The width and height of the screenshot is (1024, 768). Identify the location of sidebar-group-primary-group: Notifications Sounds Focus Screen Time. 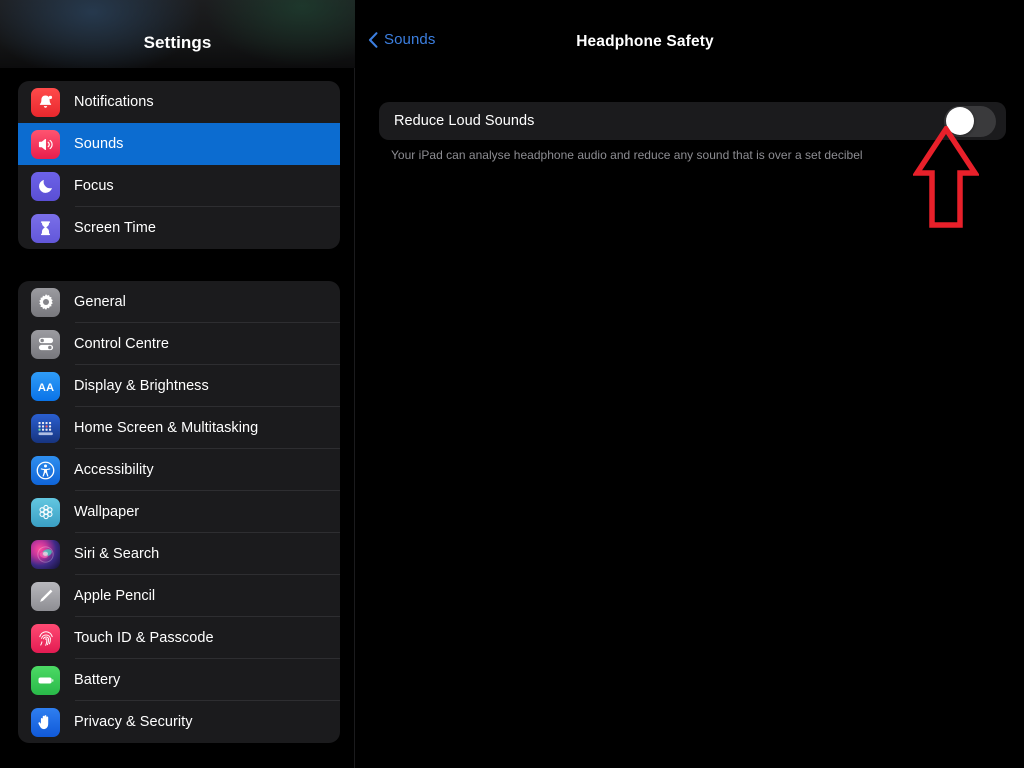
(179, 165).